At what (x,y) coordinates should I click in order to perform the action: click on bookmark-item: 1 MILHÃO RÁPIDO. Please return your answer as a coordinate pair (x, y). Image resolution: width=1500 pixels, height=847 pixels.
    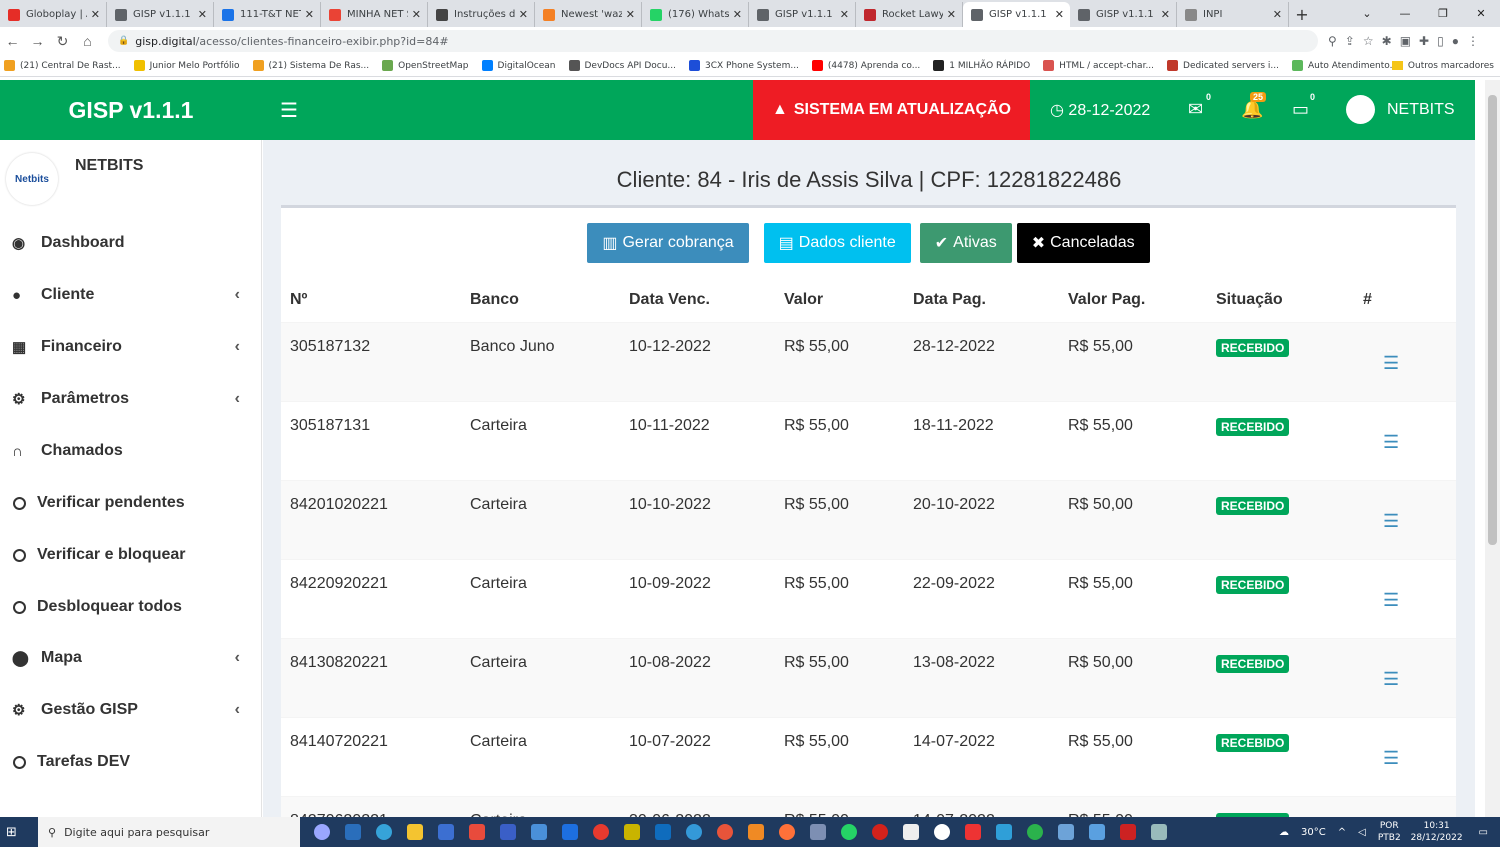
    Looking at the image, I should click on (981, 65).